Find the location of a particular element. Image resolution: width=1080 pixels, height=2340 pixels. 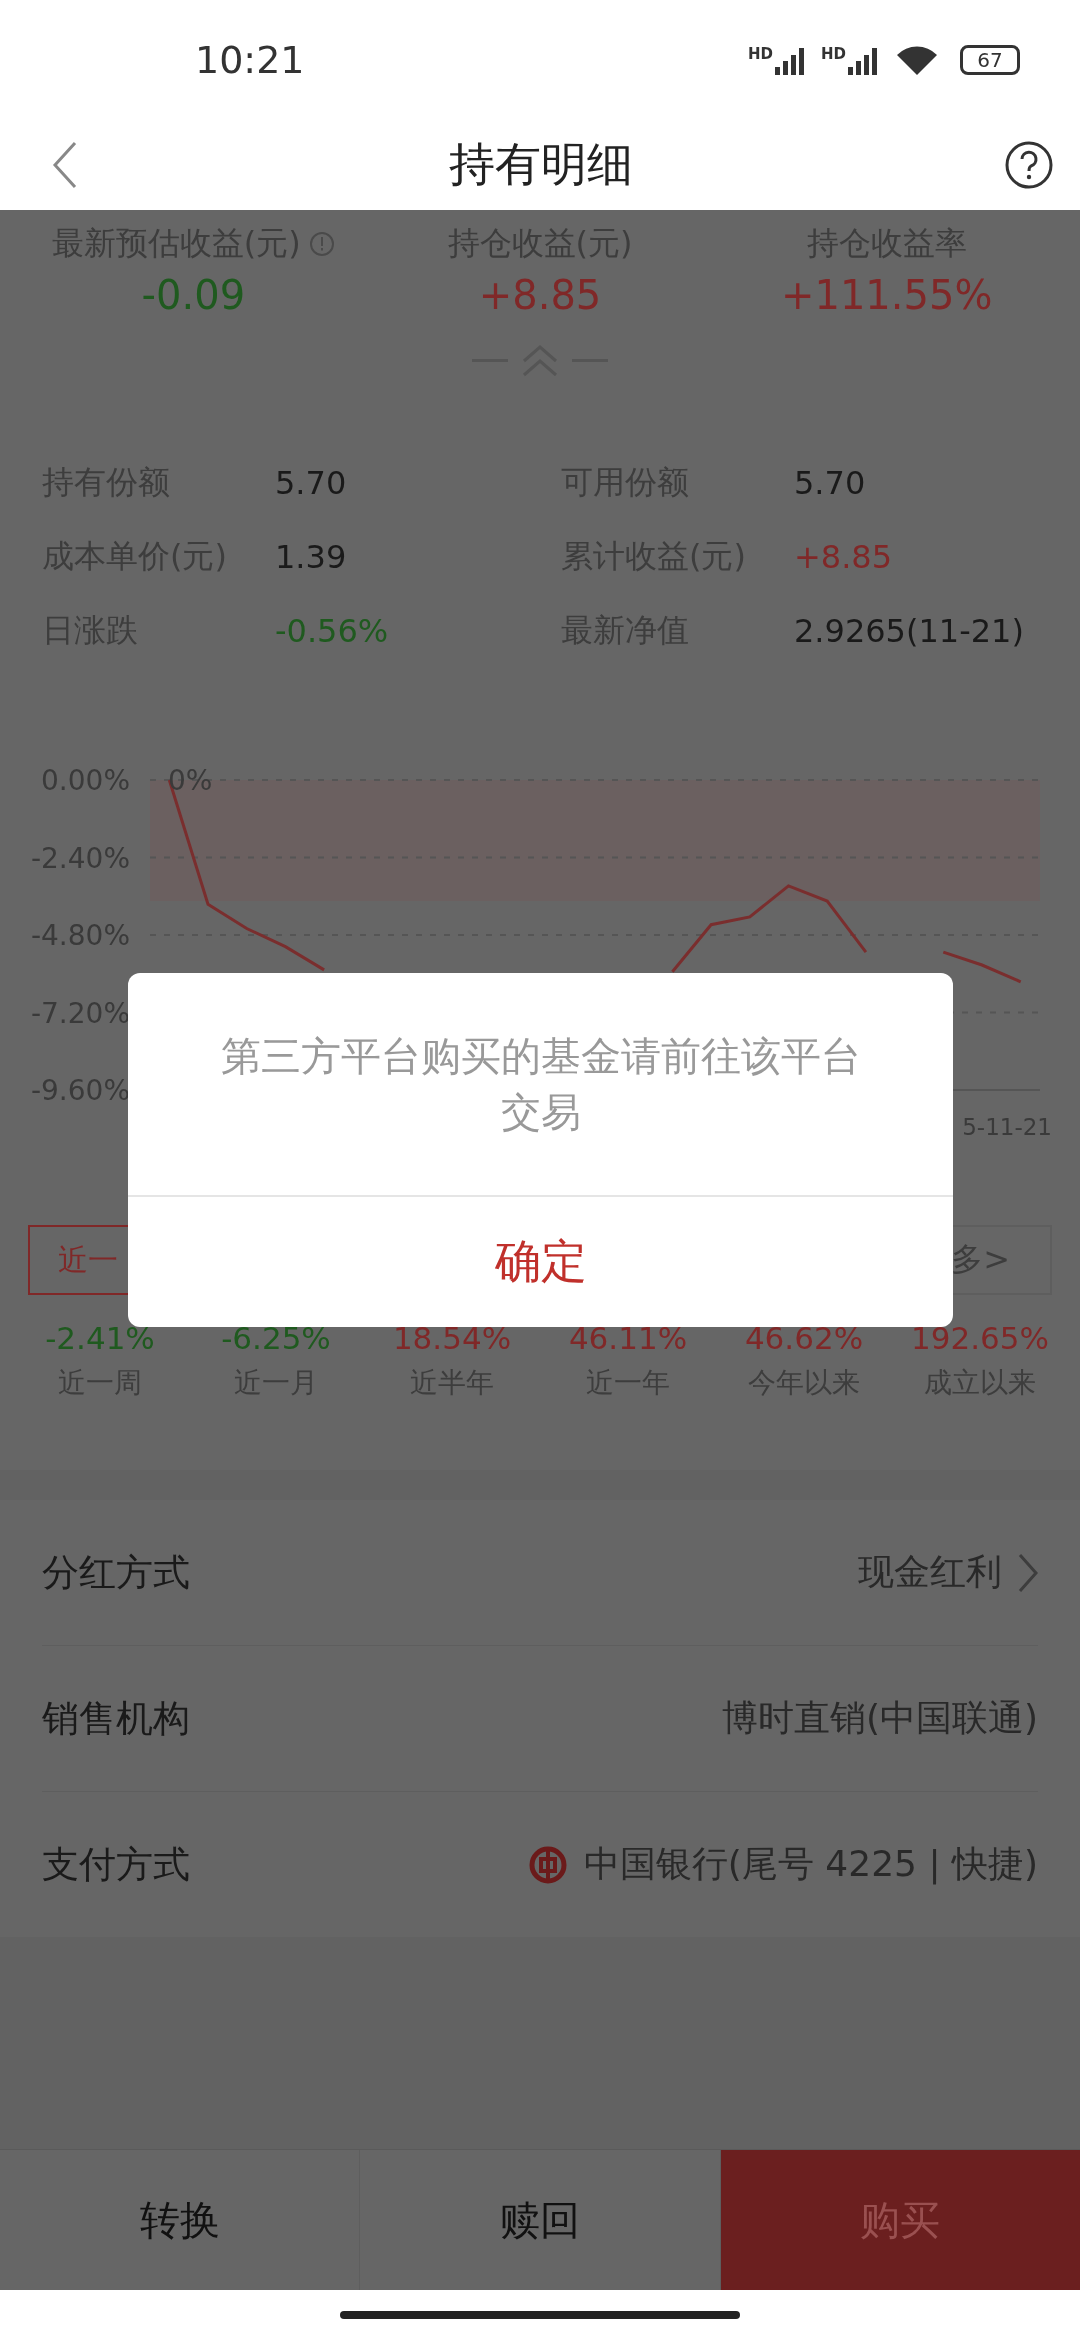

summary-value: +8.85 is located at coordinates (540, 295).